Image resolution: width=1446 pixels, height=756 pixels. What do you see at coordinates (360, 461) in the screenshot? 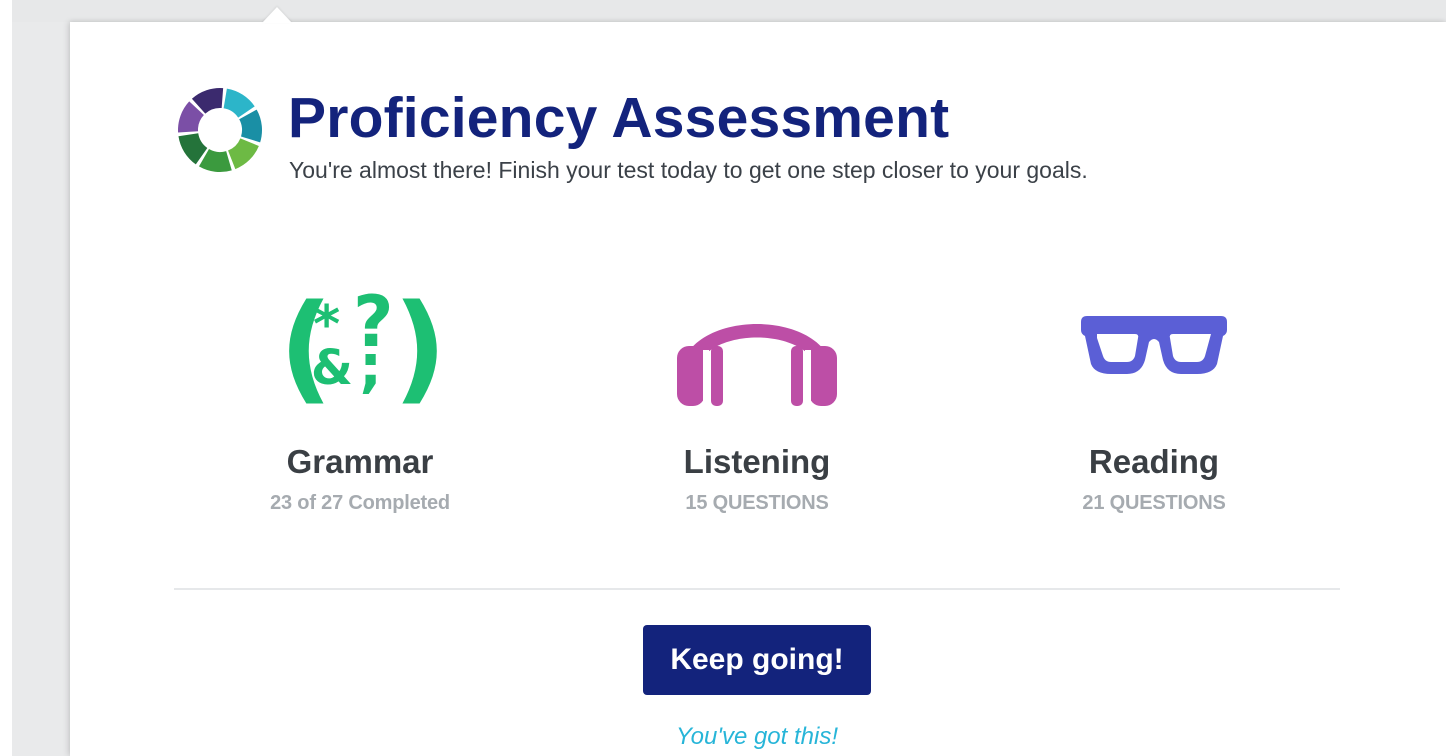
I see `section-grammar-label: Grammar` at bounding box center [360, 461].